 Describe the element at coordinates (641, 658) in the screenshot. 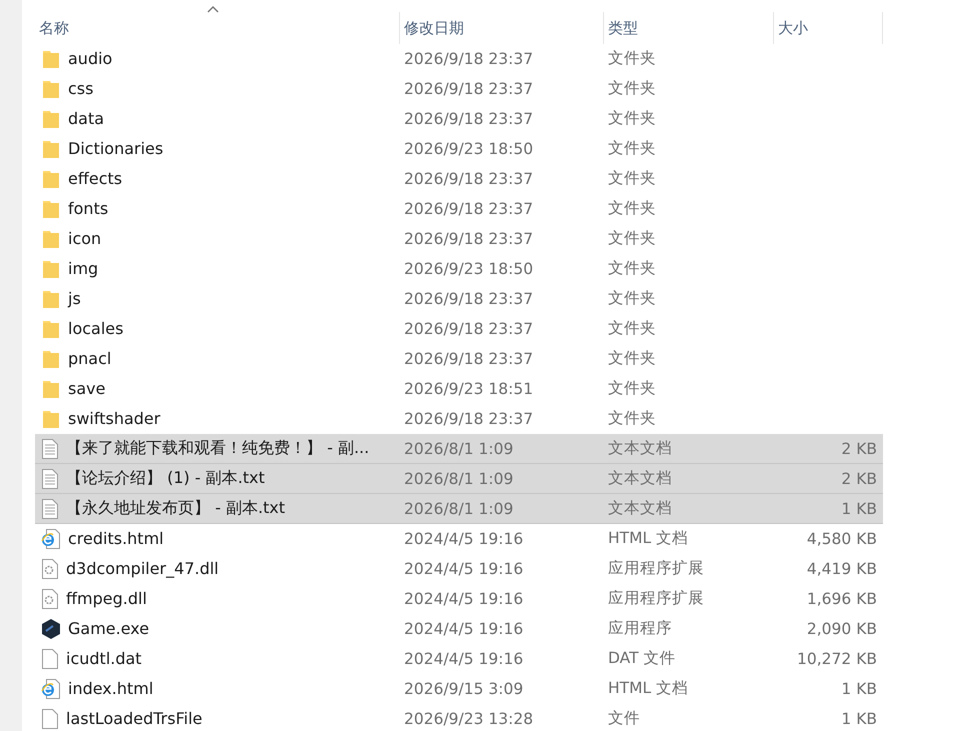

I see `file-type: DAT 文件` at that location.